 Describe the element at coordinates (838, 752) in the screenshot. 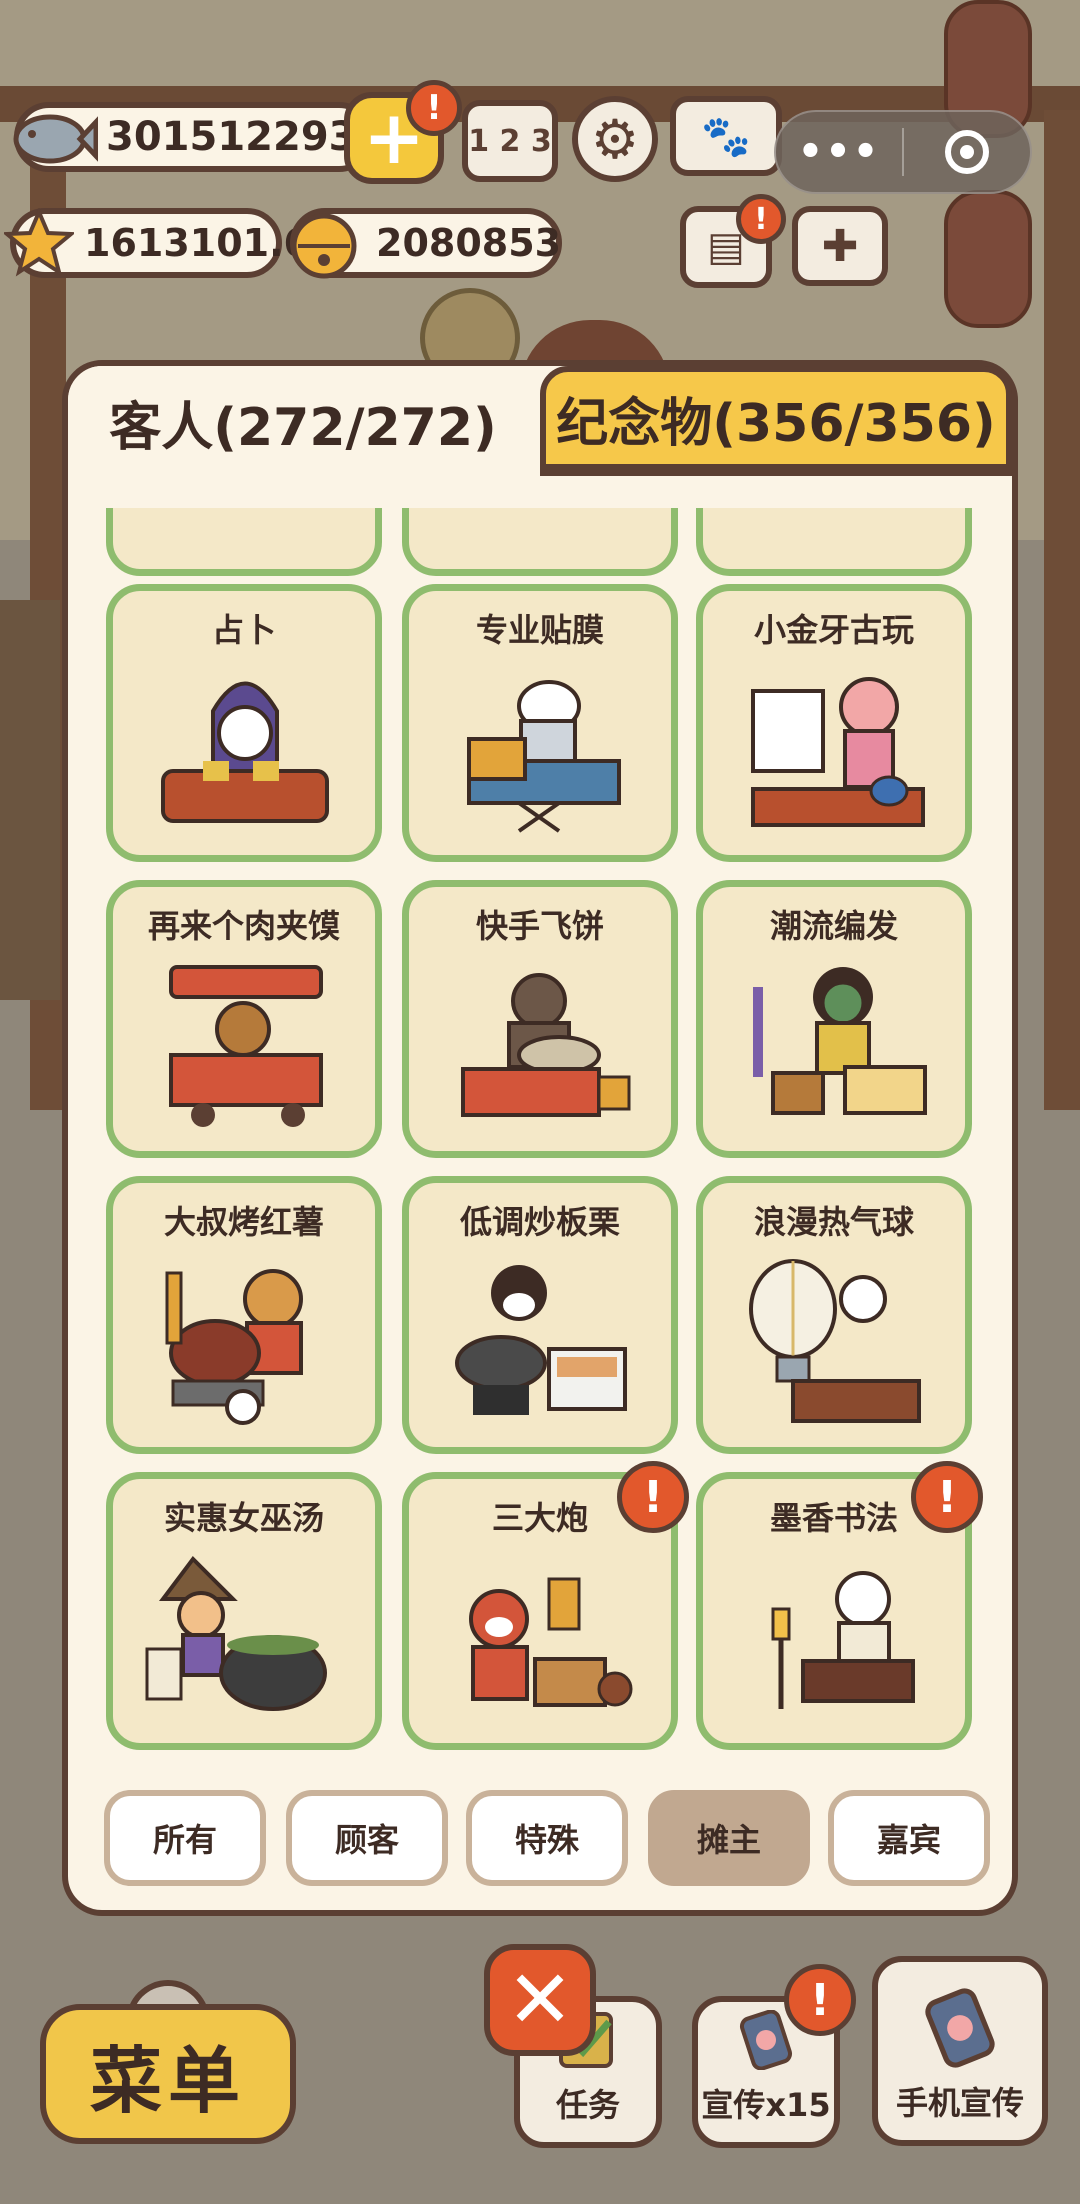

I see `antique-stall-illustration` at that location.